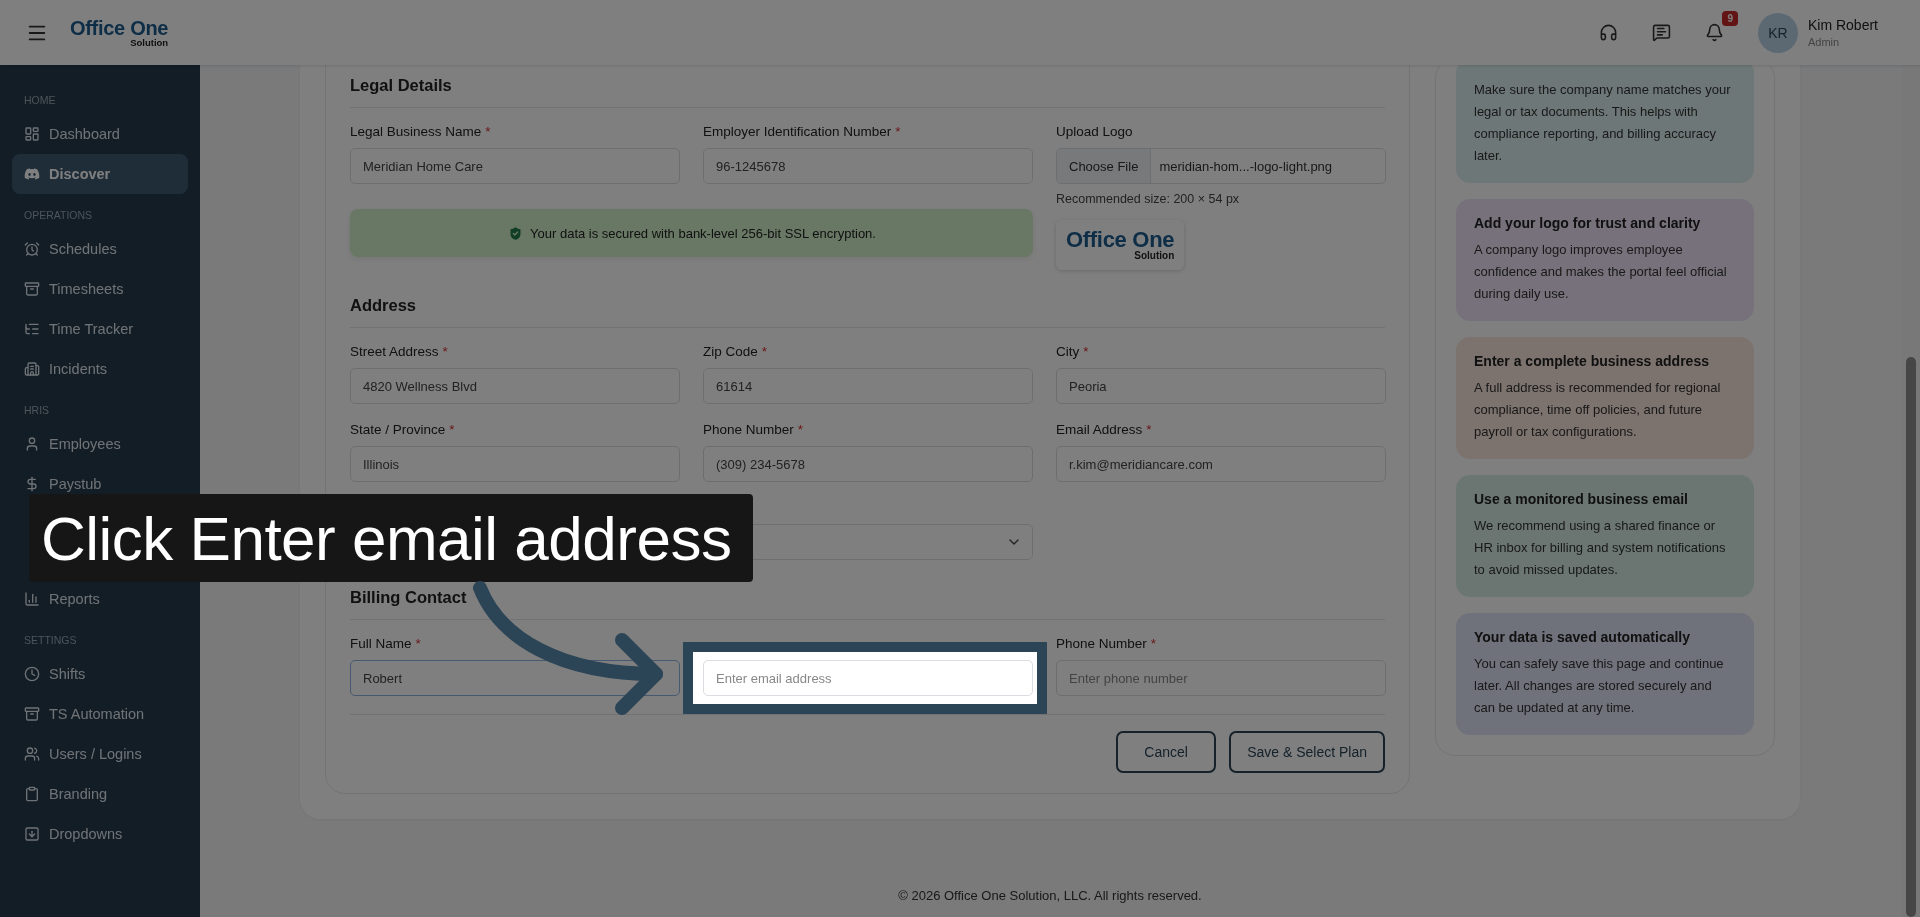  What do you see at coordinates (867, 604) in the screenshot?
I see `section-title: Billing Contact` at bounding box center [867, 604].